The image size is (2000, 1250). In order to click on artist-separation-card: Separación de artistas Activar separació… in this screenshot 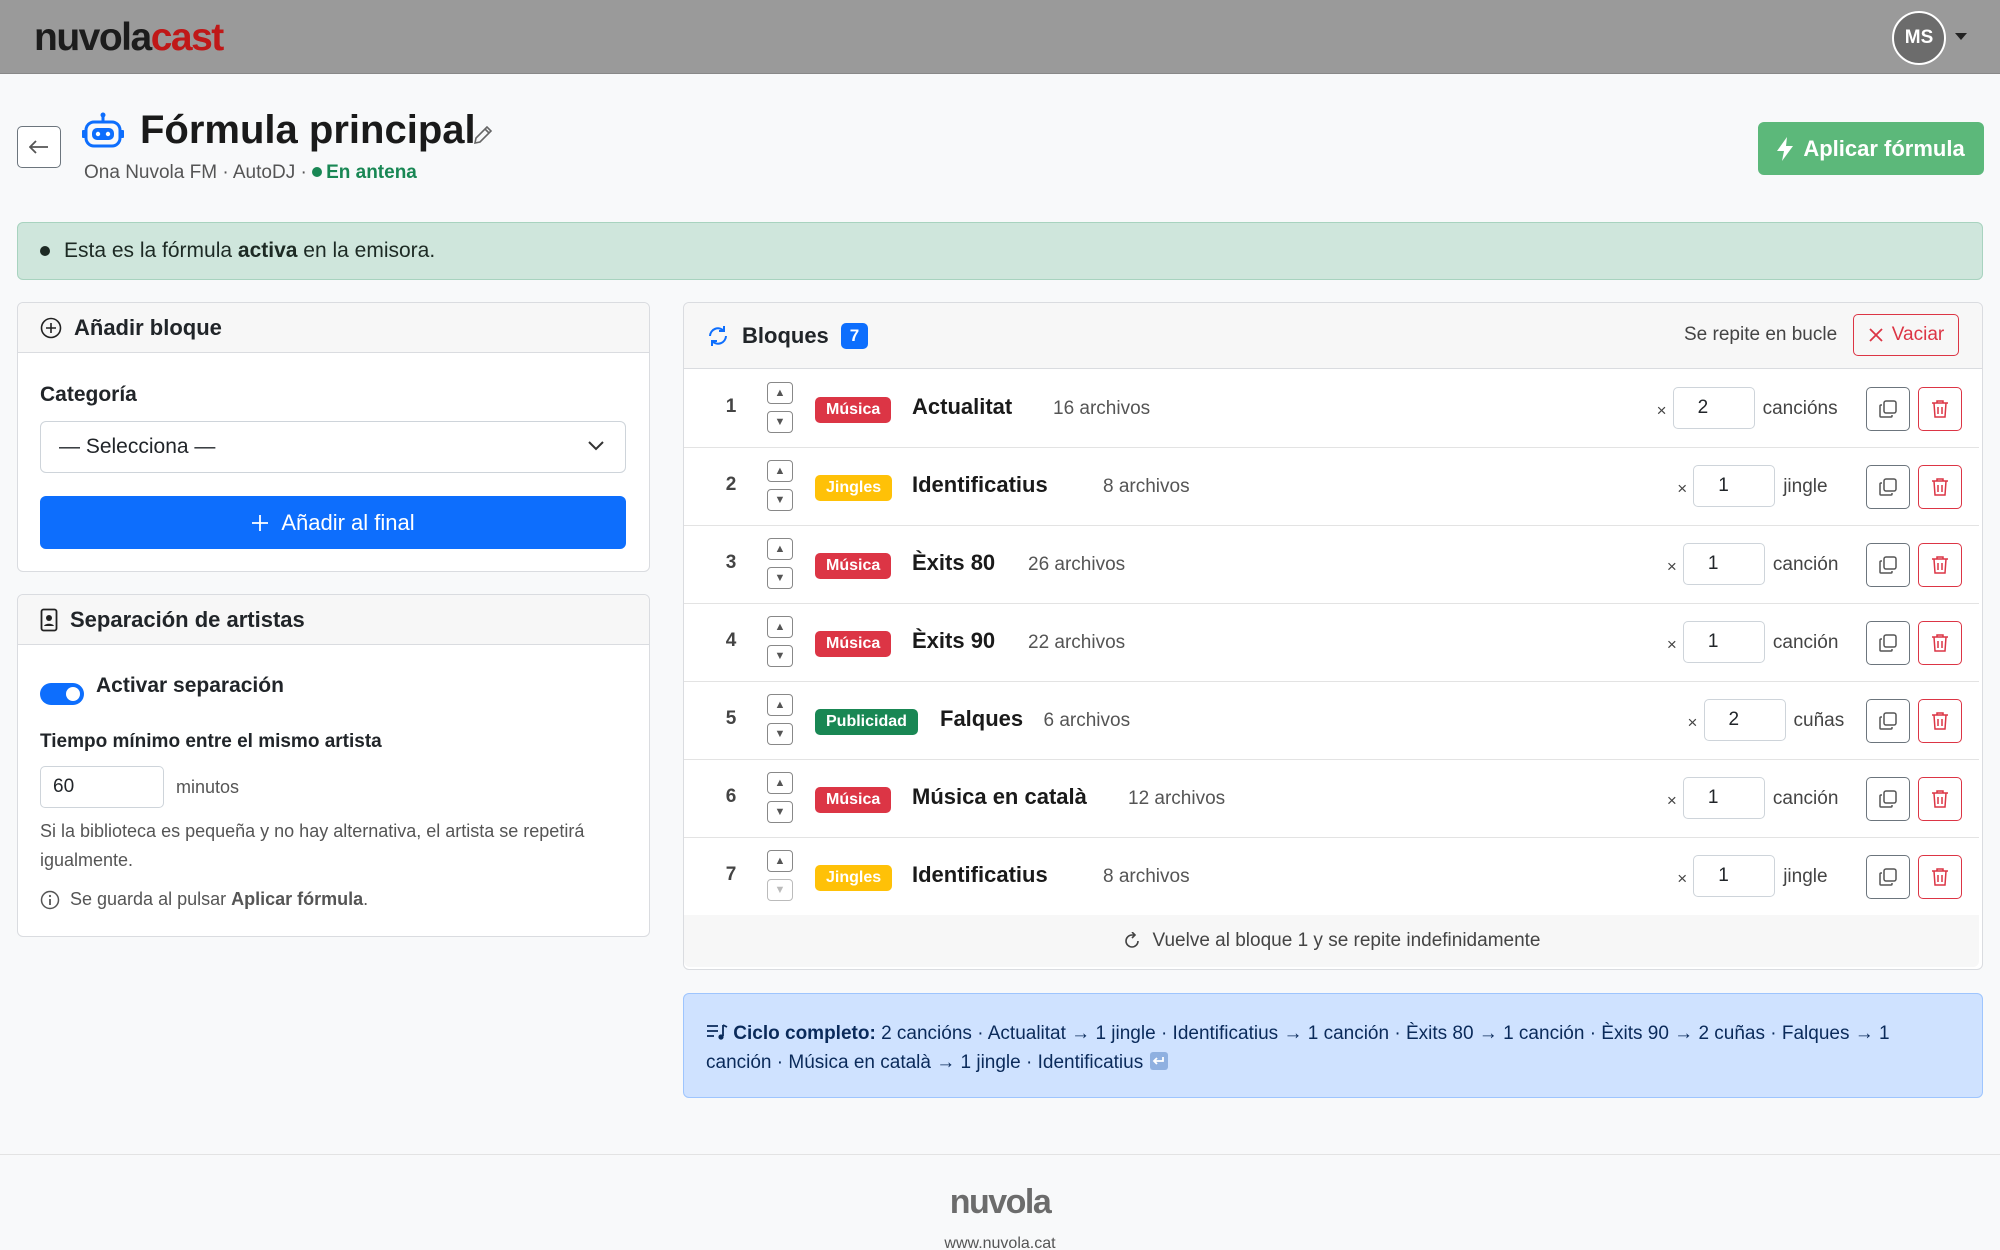, I will do `click(333, 765)`.